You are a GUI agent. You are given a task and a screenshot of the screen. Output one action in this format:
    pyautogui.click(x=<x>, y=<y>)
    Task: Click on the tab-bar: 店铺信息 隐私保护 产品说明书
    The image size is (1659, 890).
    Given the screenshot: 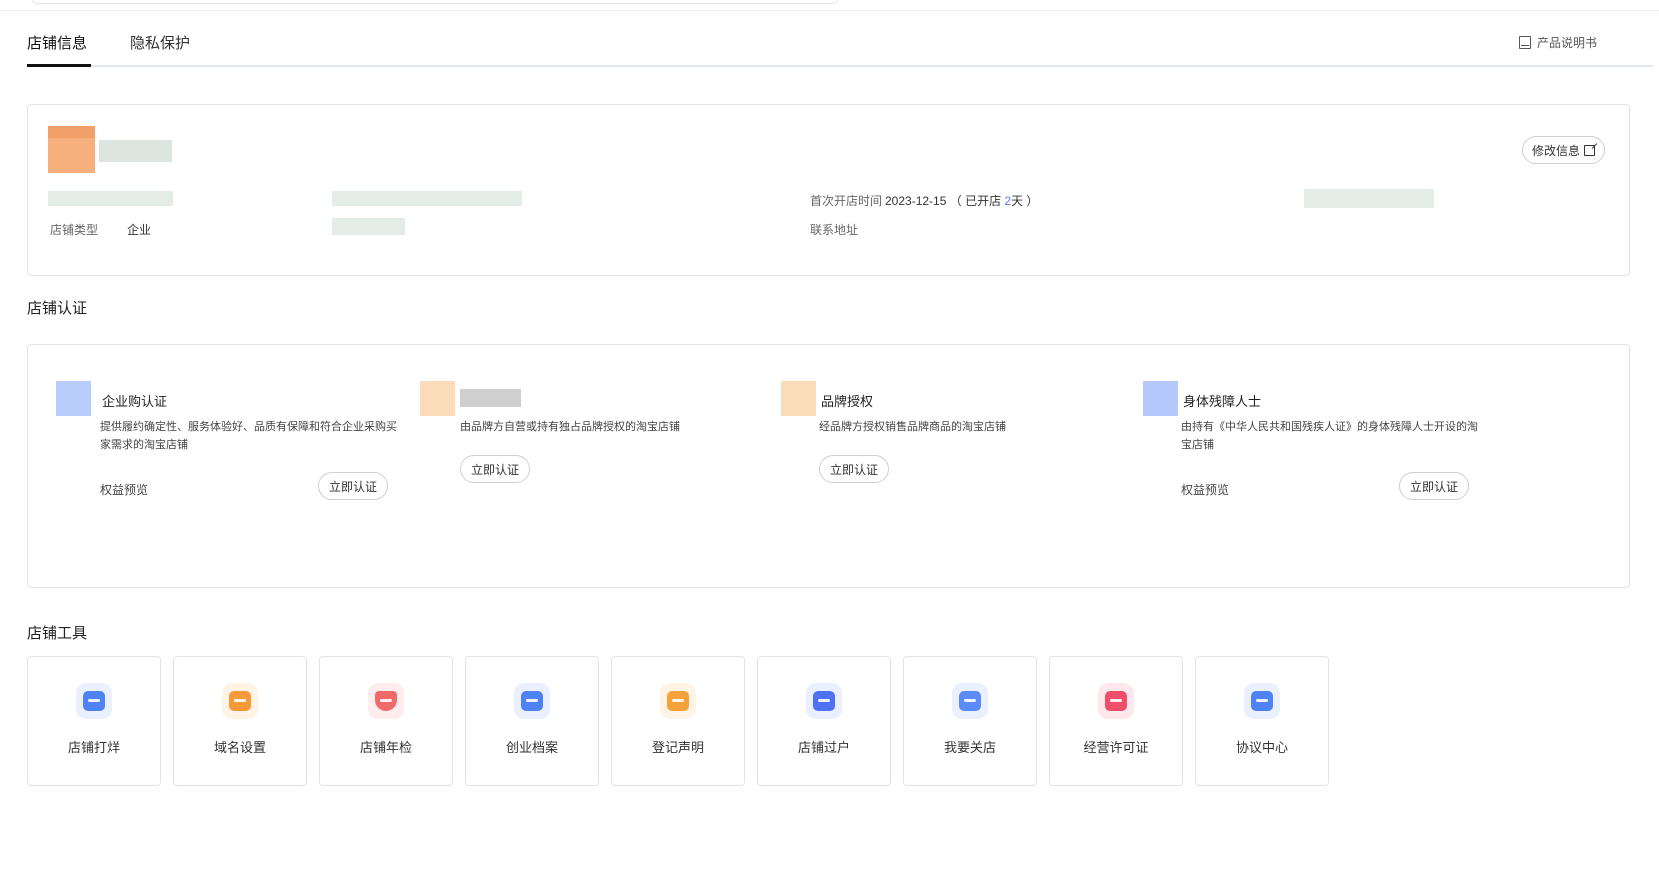 What is the action you would take?
    pyautogui.click(x=840, y=48)
    